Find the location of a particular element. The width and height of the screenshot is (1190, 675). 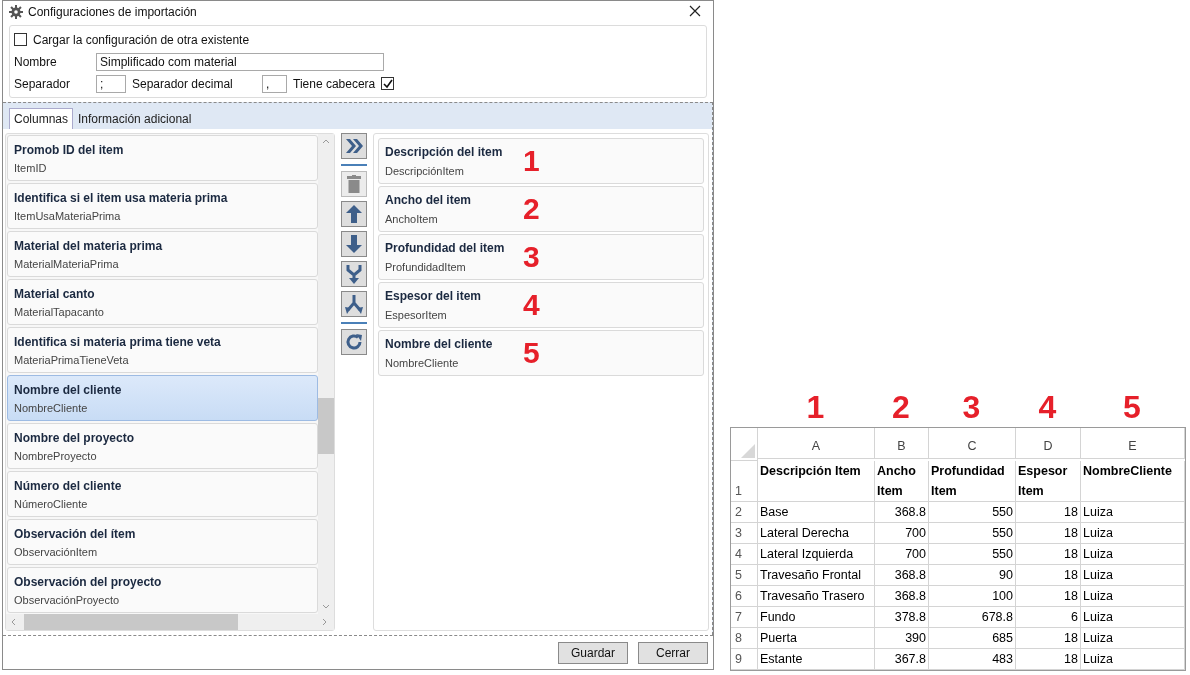

row-number: 4 is located at coordinates (744, 554).